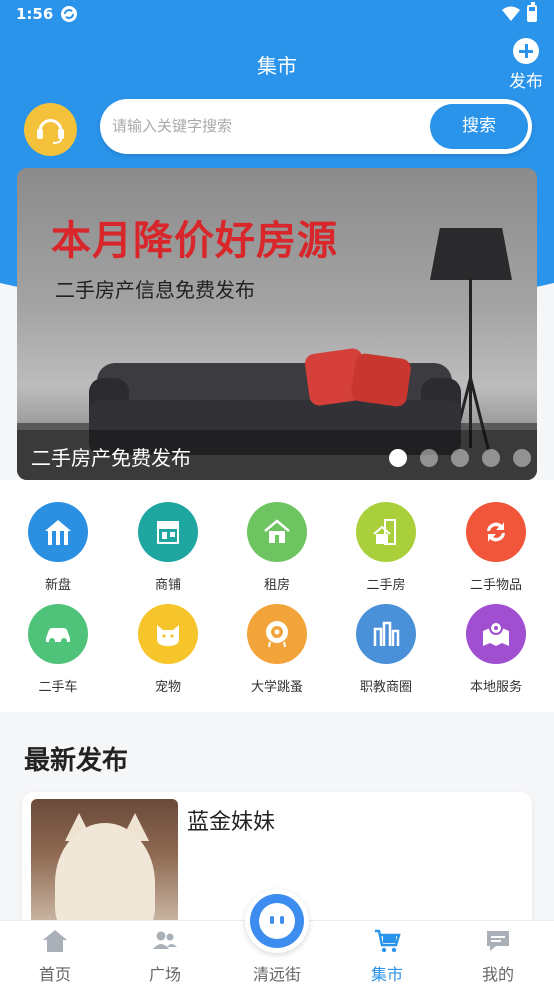 This screenshot has height=986, width=554. I want to click on banner-pagination, so click(460, 458).